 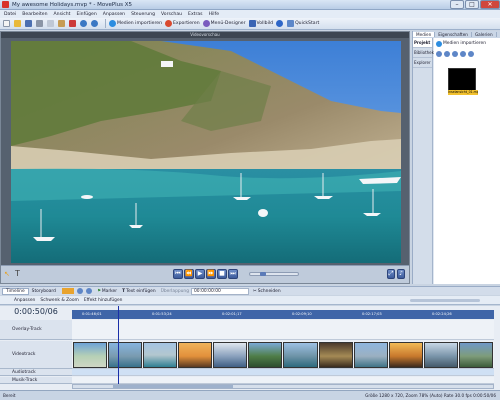 I want to click on pan-zoom-button: Schwenk & Zoom, so click(x=59, y=300).